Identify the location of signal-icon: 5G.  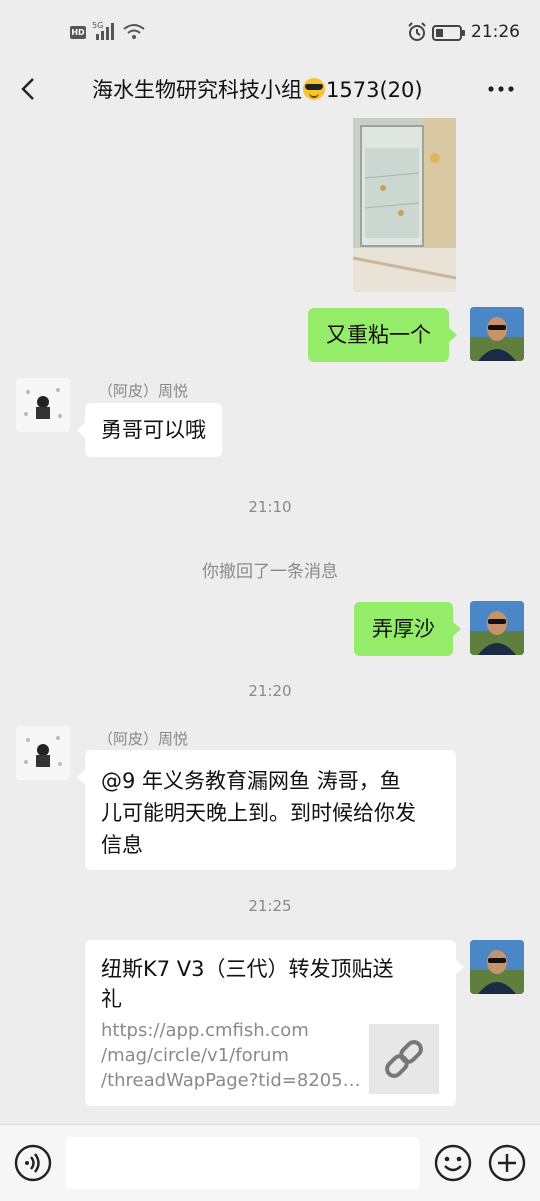
(103, 30).